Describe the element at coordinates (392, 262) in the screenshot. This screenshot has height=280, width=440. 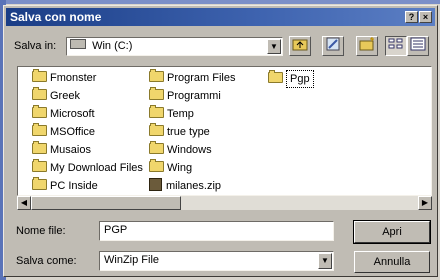
I see `cancel-button: Annulla` at that location.